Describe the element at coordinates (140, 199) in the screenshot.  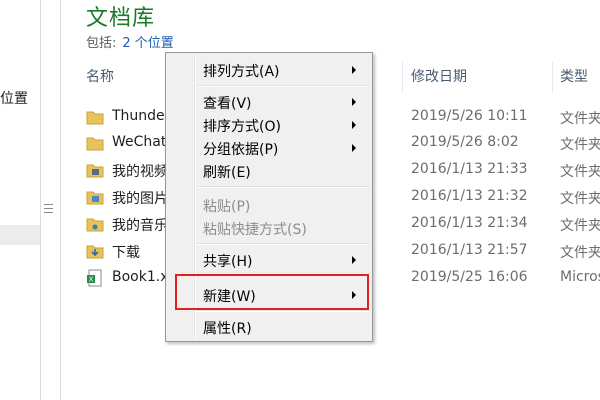
I see `file-name: 我的图片` at that location.